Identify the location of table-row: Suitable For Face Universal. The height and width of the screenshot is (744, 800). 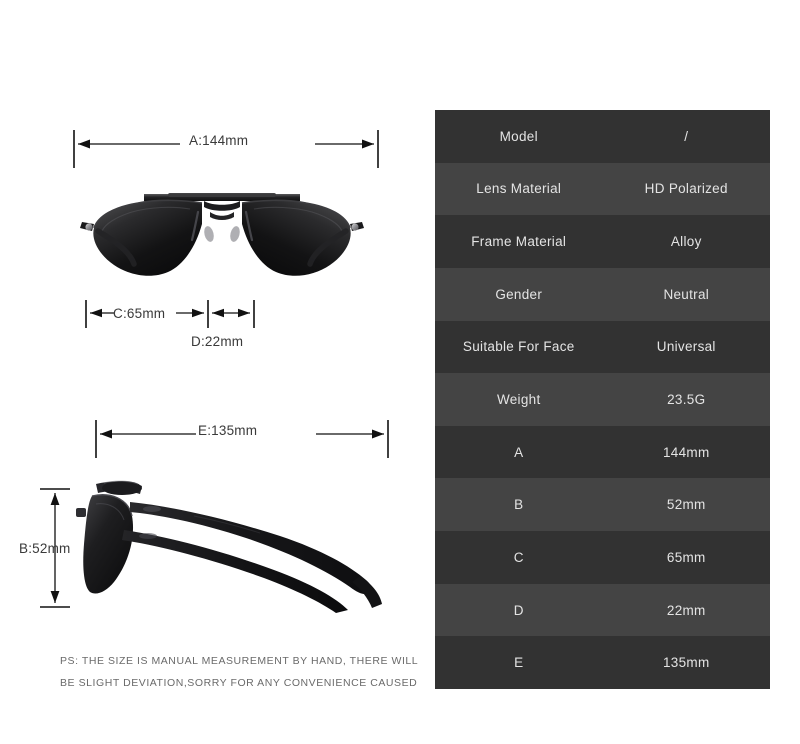
(602, 347).